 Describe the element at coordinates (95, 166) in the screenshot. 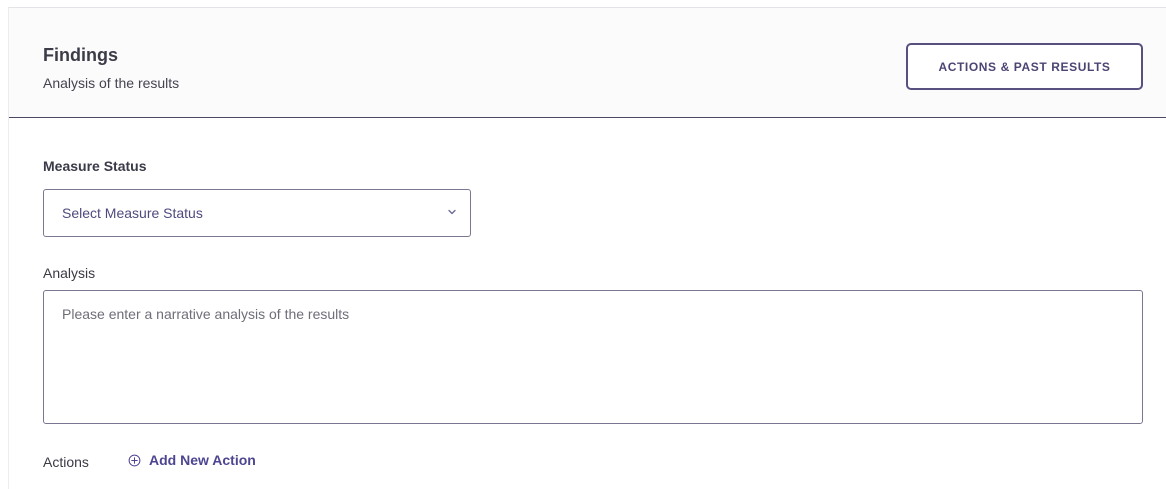

I see `measure-status-label: Measure Status` at that location.